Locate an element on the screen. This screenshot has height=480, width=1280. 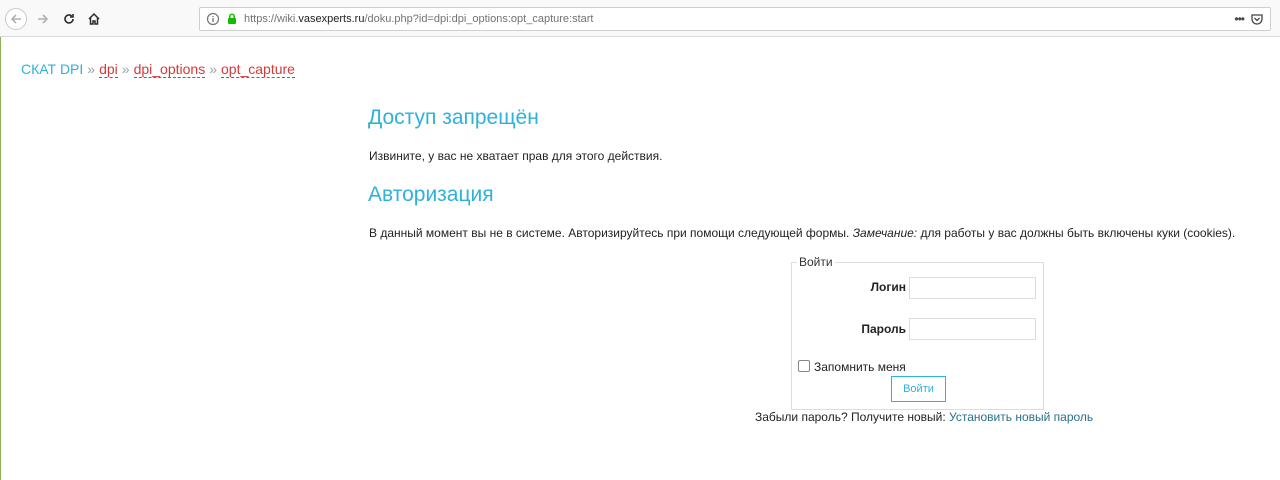
auth-note: Замечание: is located at coordinates (885, 233).